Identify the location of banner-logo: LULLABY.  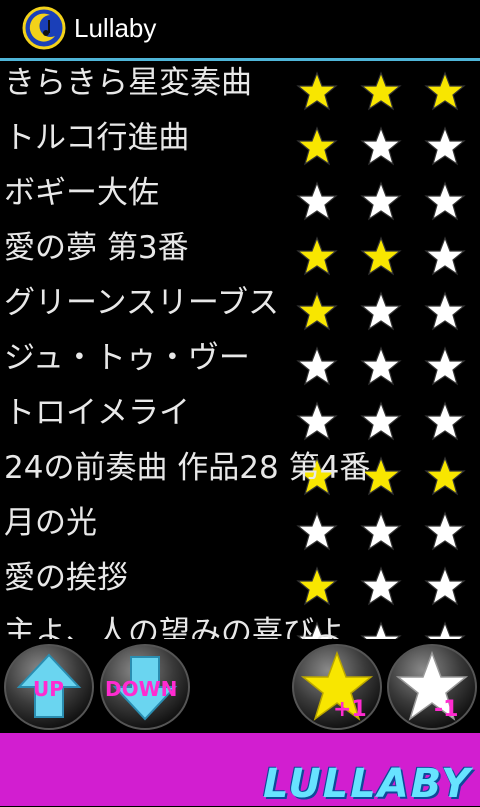
(367, 784).